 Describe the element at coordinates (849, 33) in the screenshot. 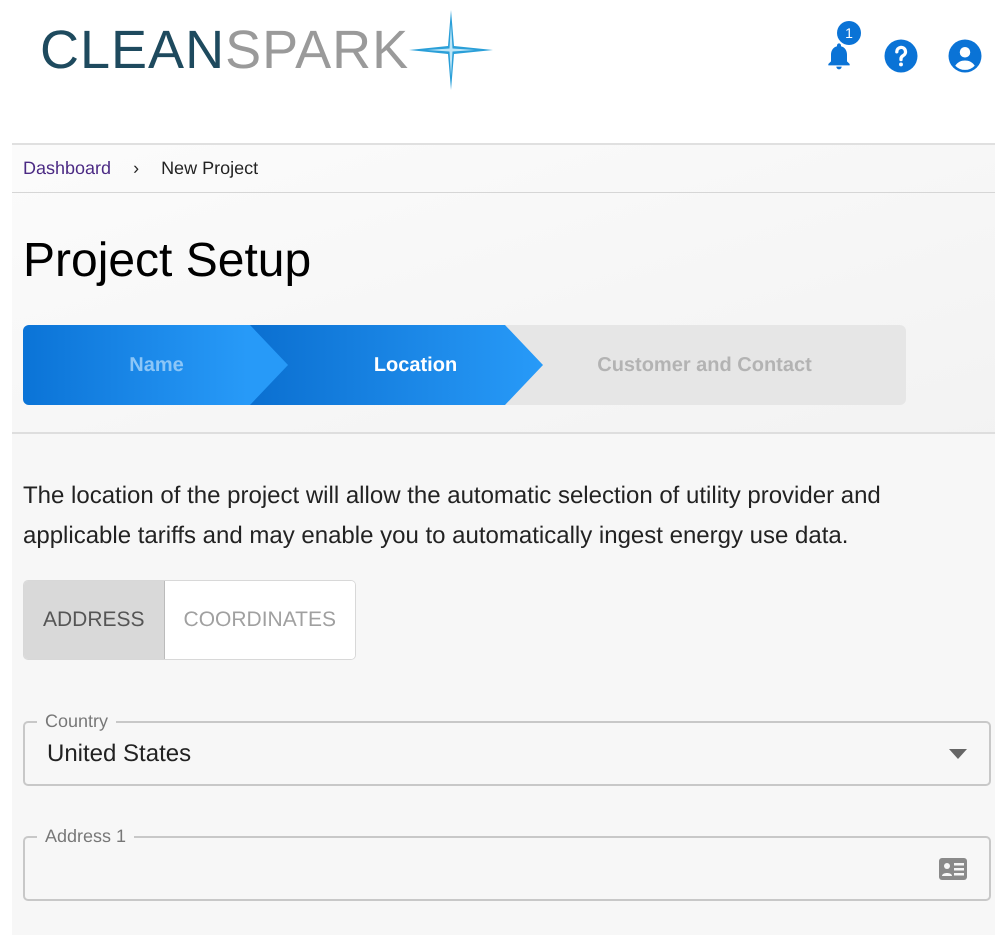

I see `notification-badge: 1` at that location.